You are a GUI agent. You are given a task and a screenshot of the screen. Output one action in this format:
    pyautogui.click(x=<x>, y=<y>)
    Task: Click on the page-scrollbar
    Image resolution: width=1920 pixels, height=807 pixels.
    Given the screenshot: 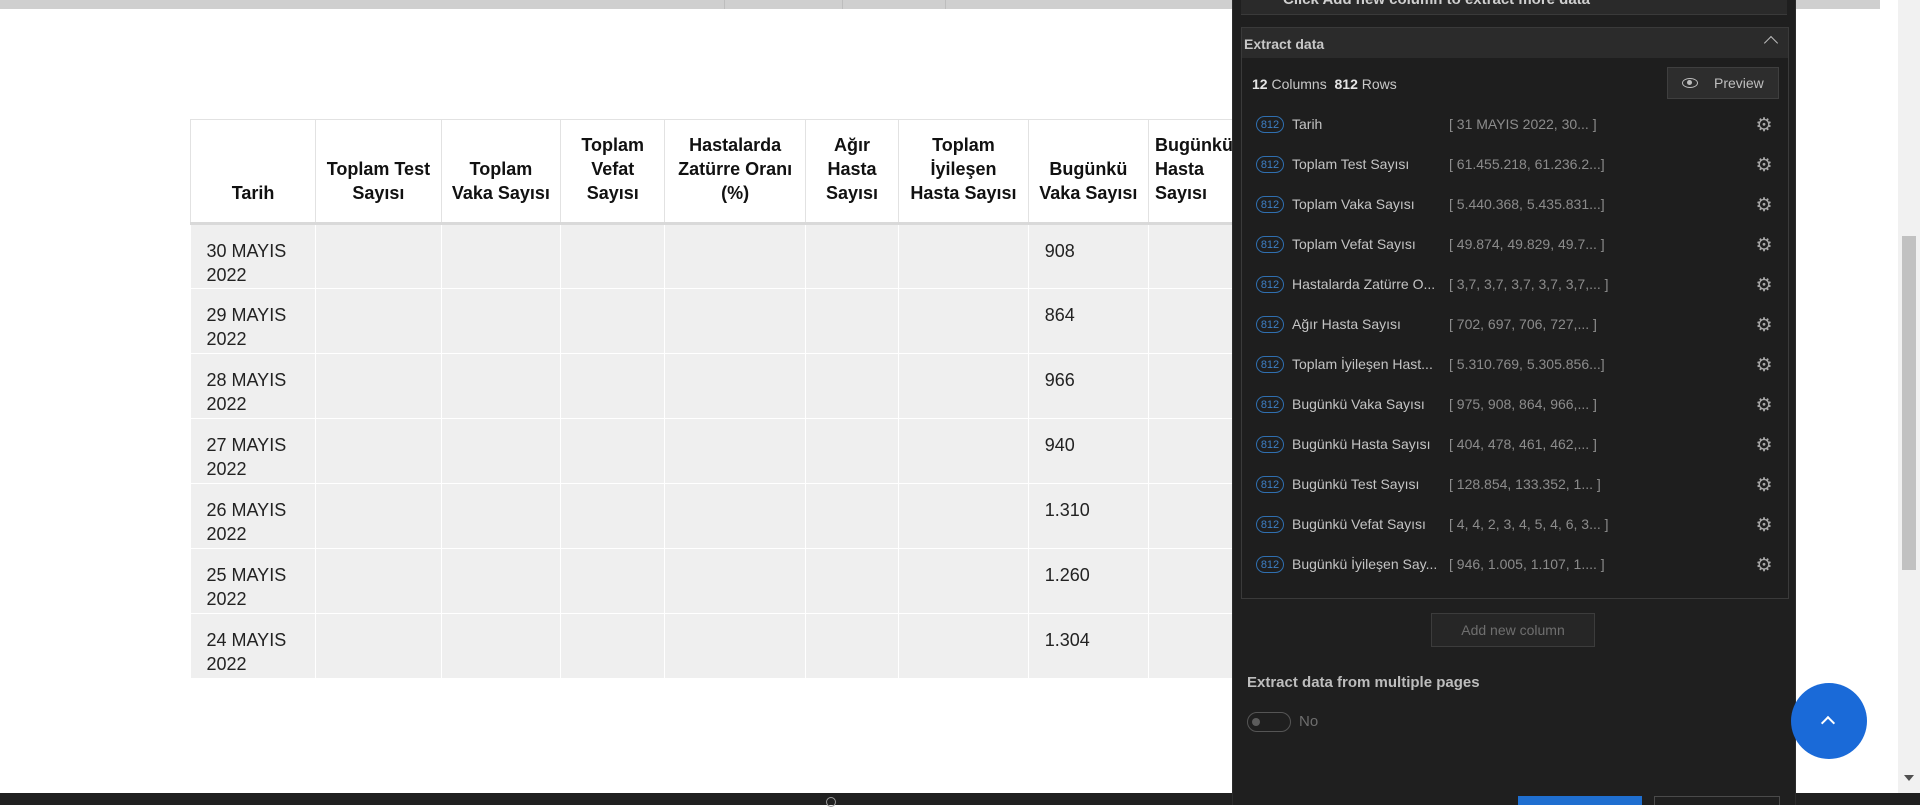 What is the action you would take?
    pyautogui.click(x=1909, y=396)
    